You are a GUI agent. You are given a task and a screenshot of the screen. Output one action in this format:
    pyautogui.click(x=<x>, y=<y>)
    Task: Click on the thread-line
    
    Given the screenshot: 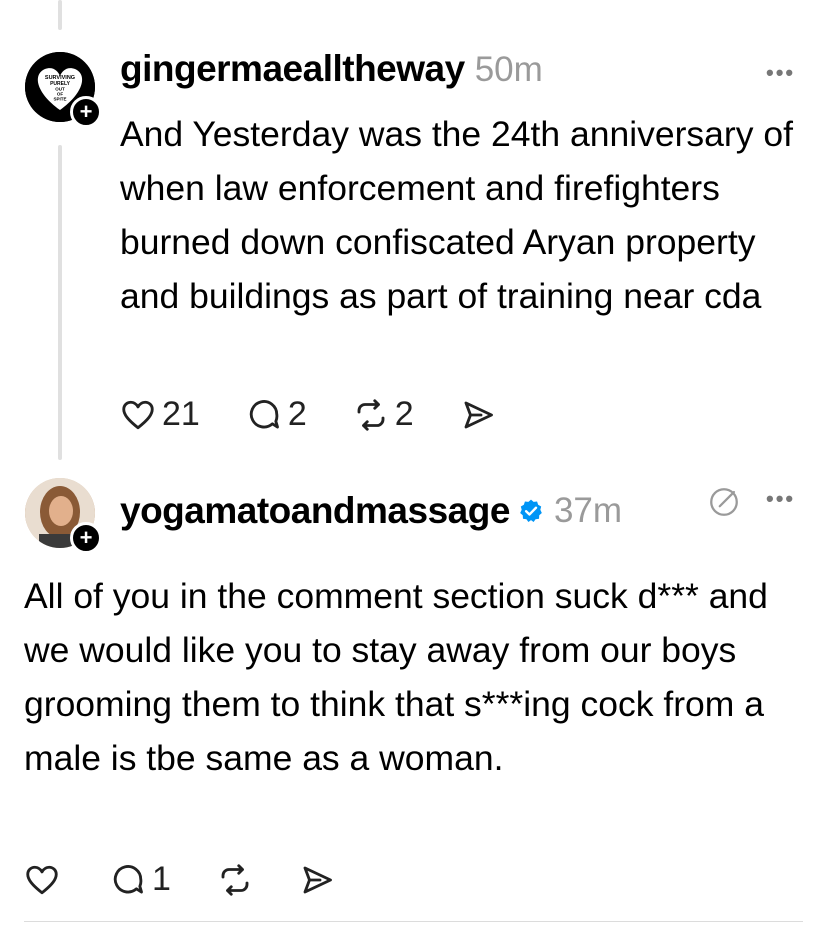 What is the action you would take?
    pyautogui.click(x=60, y=302)
    